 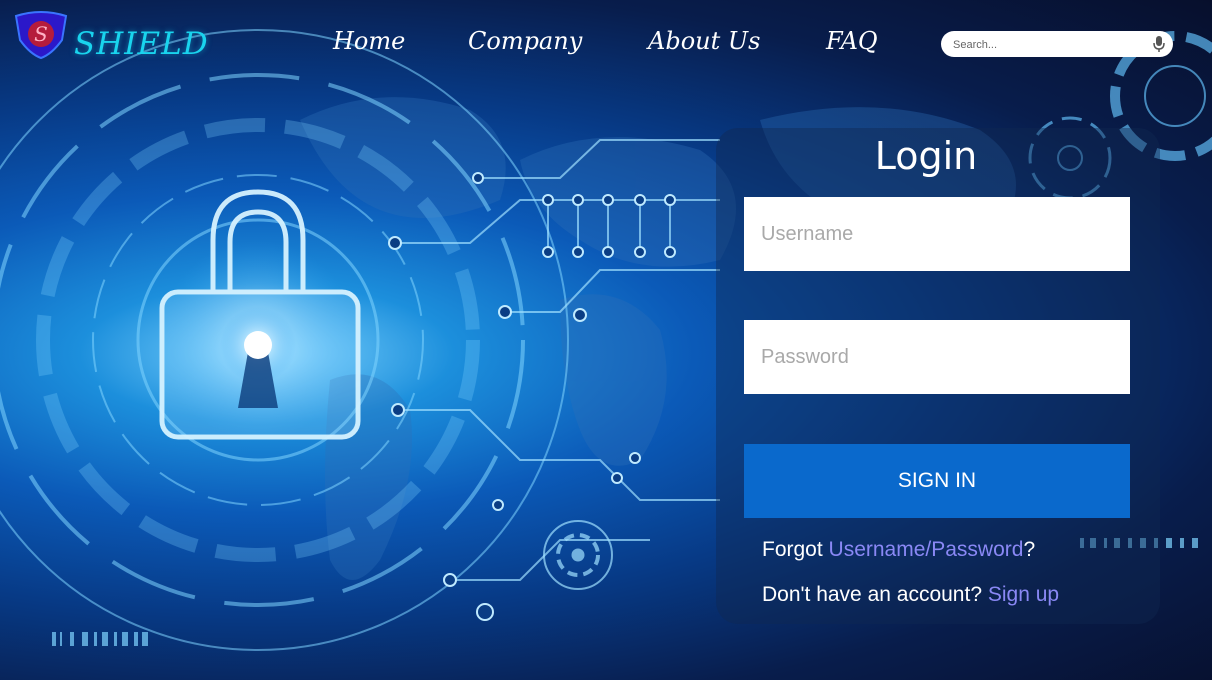 I want to click on brand-logo: S SHIELD, so click(x=108, y=36).